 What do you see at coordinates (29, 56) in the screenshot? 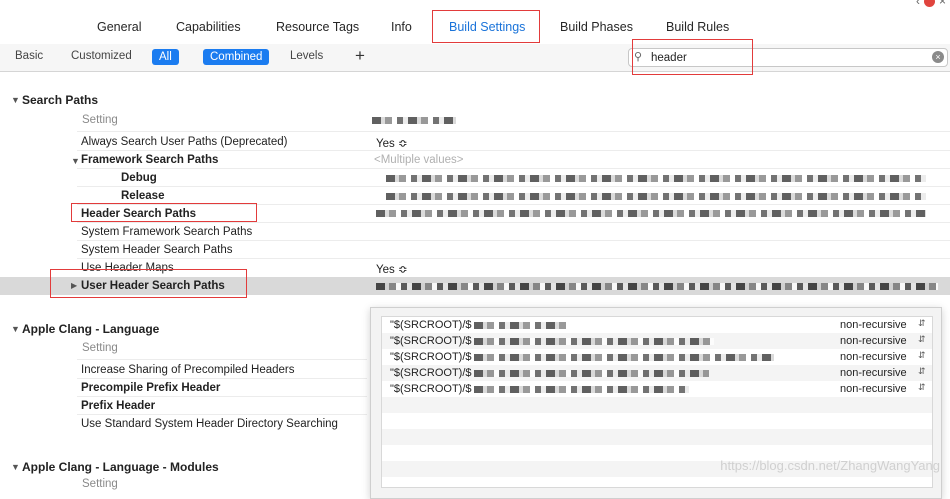
I see `filter-basic: Basic` at bounding box center [29, 56].